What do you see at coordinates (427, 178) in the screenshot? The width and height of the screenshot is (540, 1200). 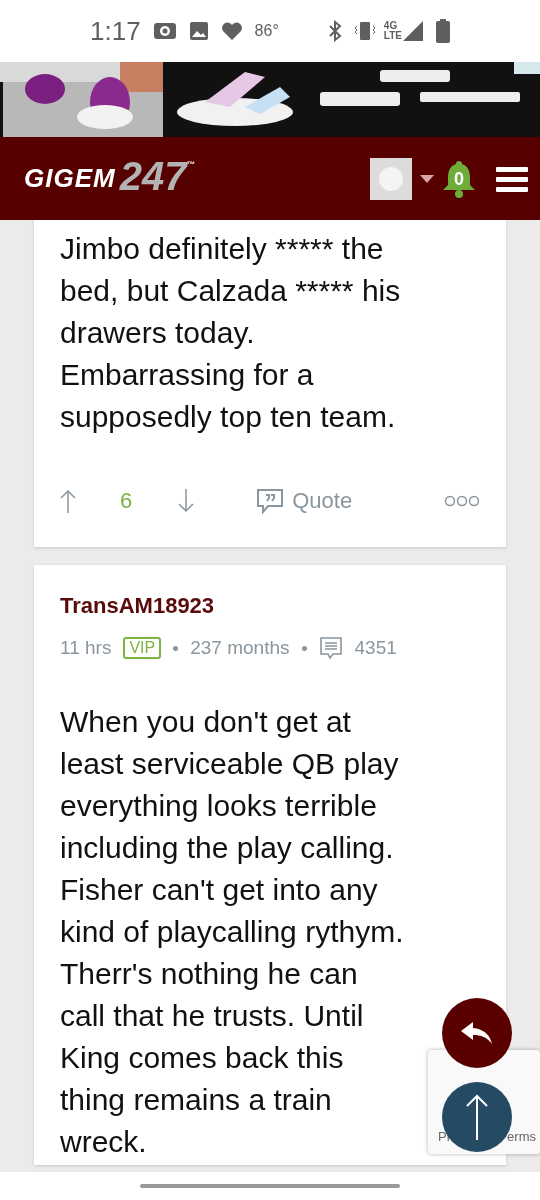 I see `caret-icon` at bounding box center [427, 178].